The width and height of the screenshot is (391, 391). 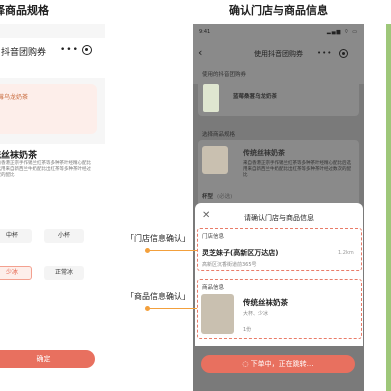 What do you see at coordinates (14, 97) in the screenshot?
I see `voucher-name: 蓝莓乌龙奶茶` at bounding box center [14, 97].